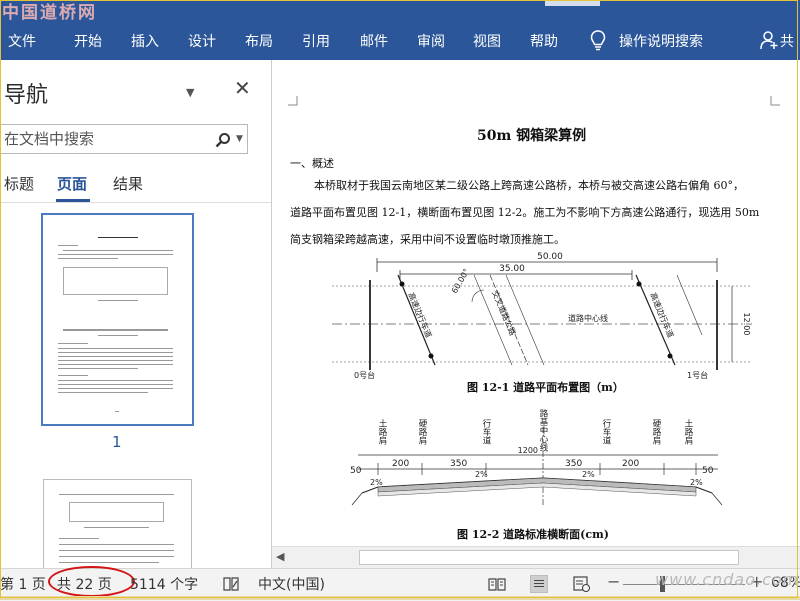  Describe the element at coordinates (356, 471) in the screenshot. I see `xs-dim-1: 50` at that location.